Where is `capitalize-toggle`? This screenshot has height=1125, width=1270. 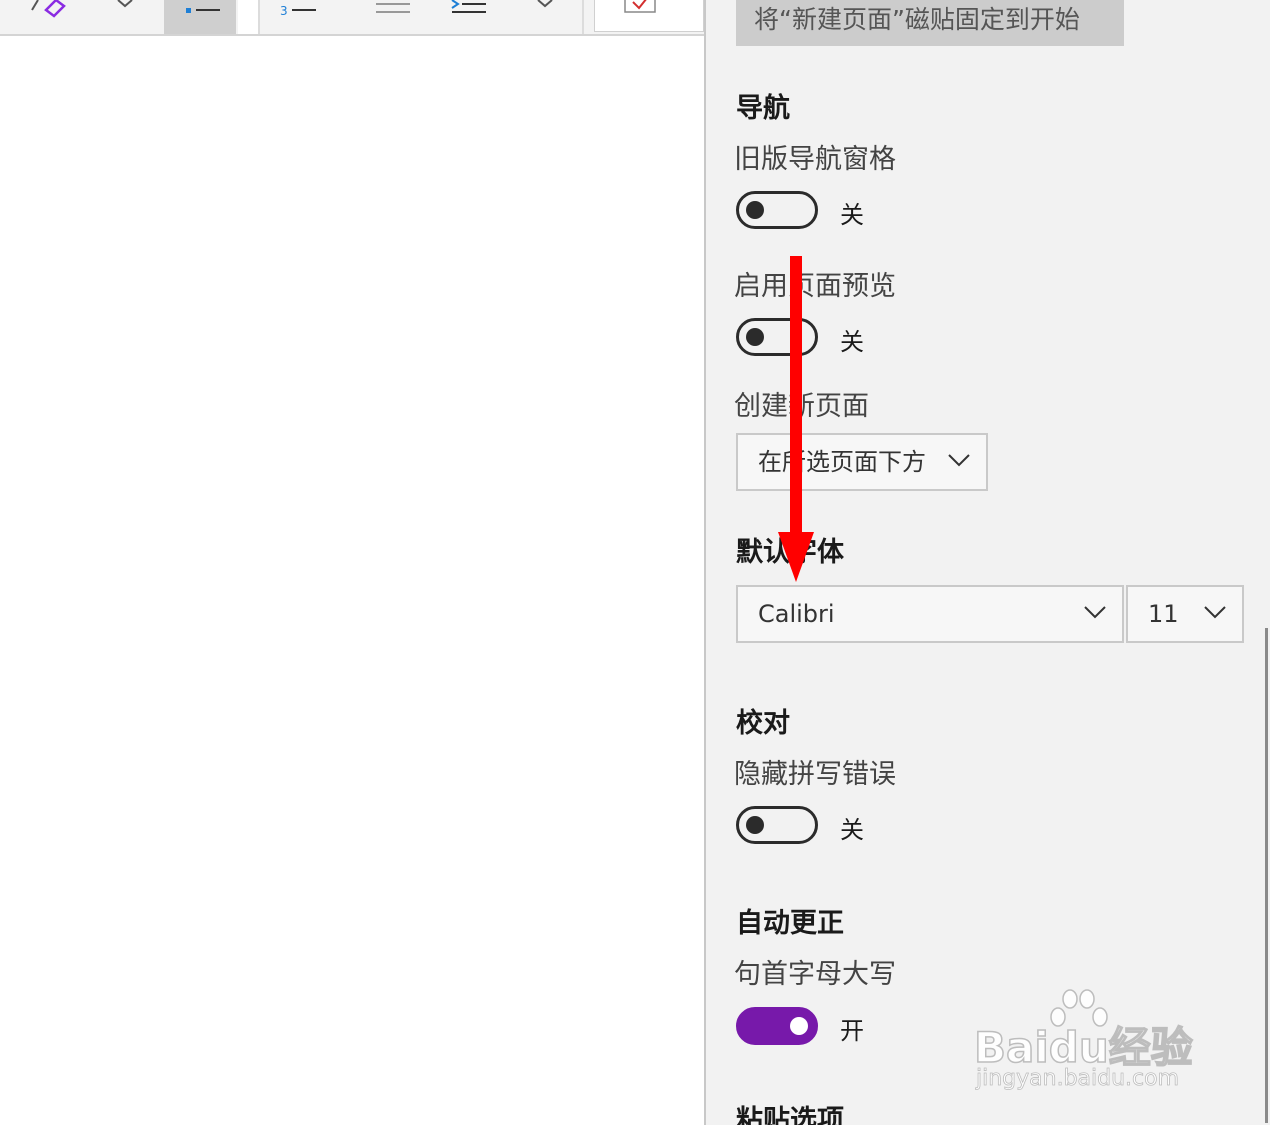
capitalize-toggle is located at coordinates (777, 1026).